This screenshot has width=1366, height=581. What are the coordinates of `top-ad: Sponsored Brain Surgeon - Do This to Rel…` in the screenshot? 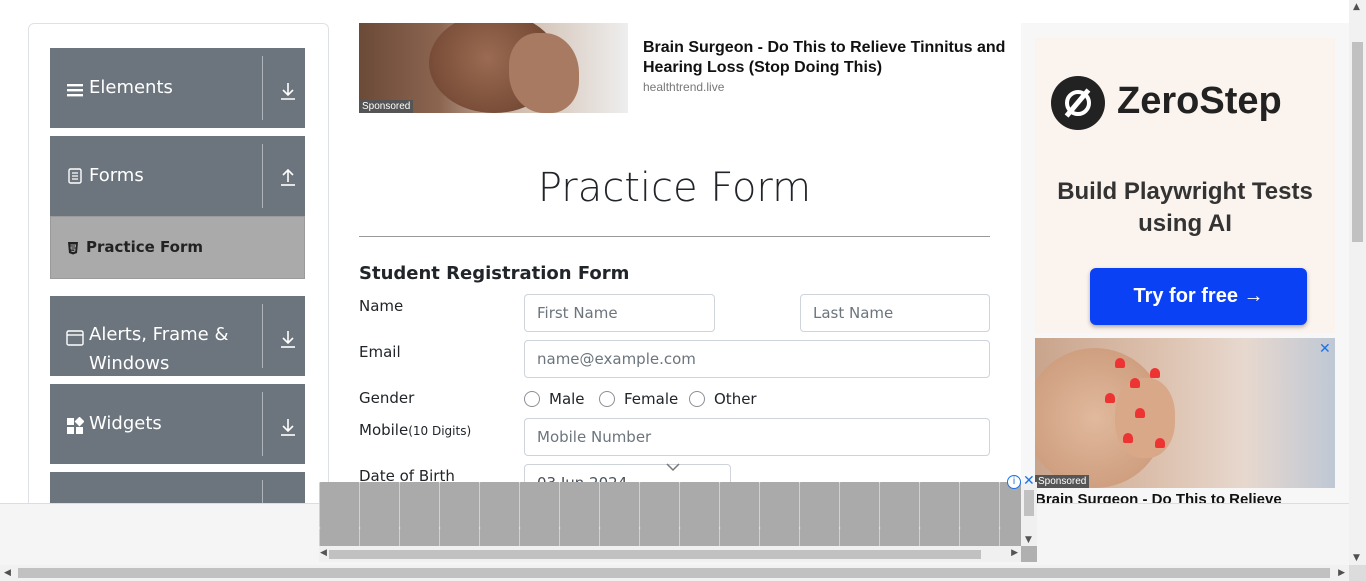 It's located at (689, 68).